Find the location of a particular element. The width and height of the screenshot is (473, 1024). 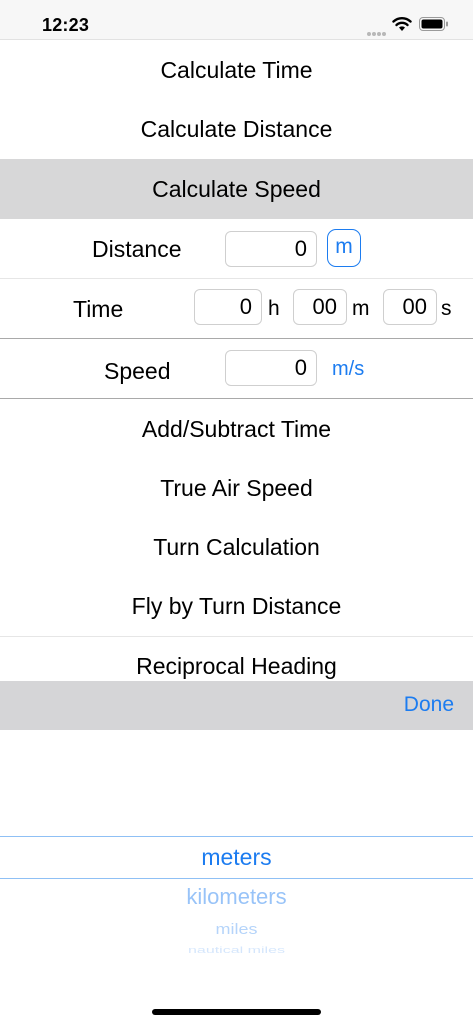

calculate-time-row: Calculate Time is located at coordinates (236, 71).